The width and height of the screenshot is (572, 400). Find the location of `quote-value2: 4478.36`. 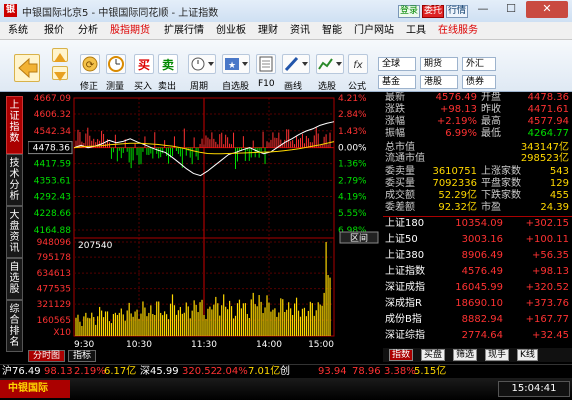

quote-value2: 4478.36 is located at coordinates (548, 97).